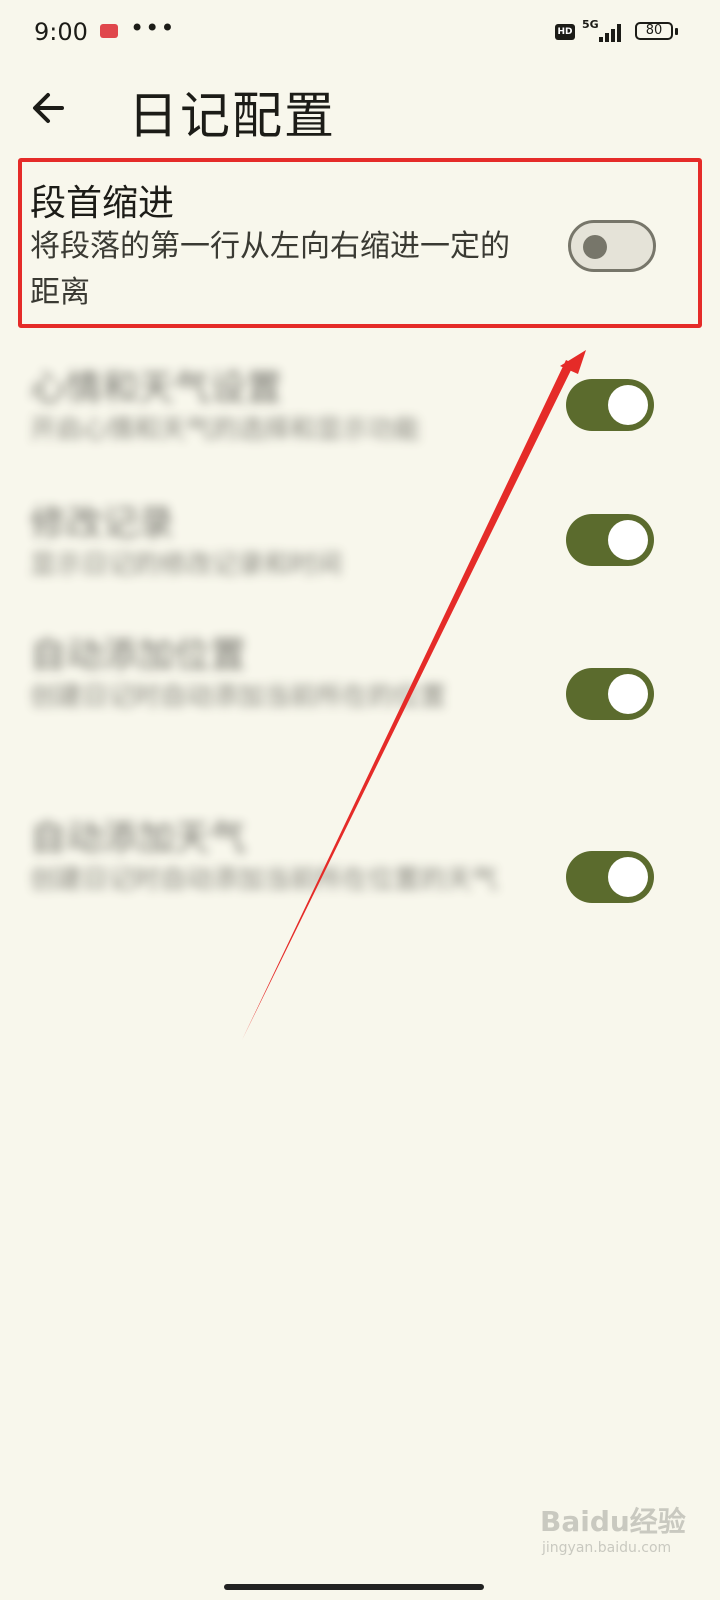  Describe the element at coordinates (232, 116) in the screenshot. I see `page-title: 日记配置` at that location.